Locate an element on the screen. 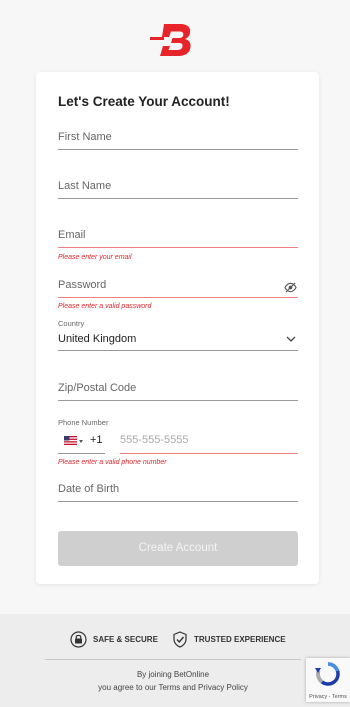 Image resolution: width=350 pixels, height=707 pixels. hide-password-icon is located at coordinates (290, 287).